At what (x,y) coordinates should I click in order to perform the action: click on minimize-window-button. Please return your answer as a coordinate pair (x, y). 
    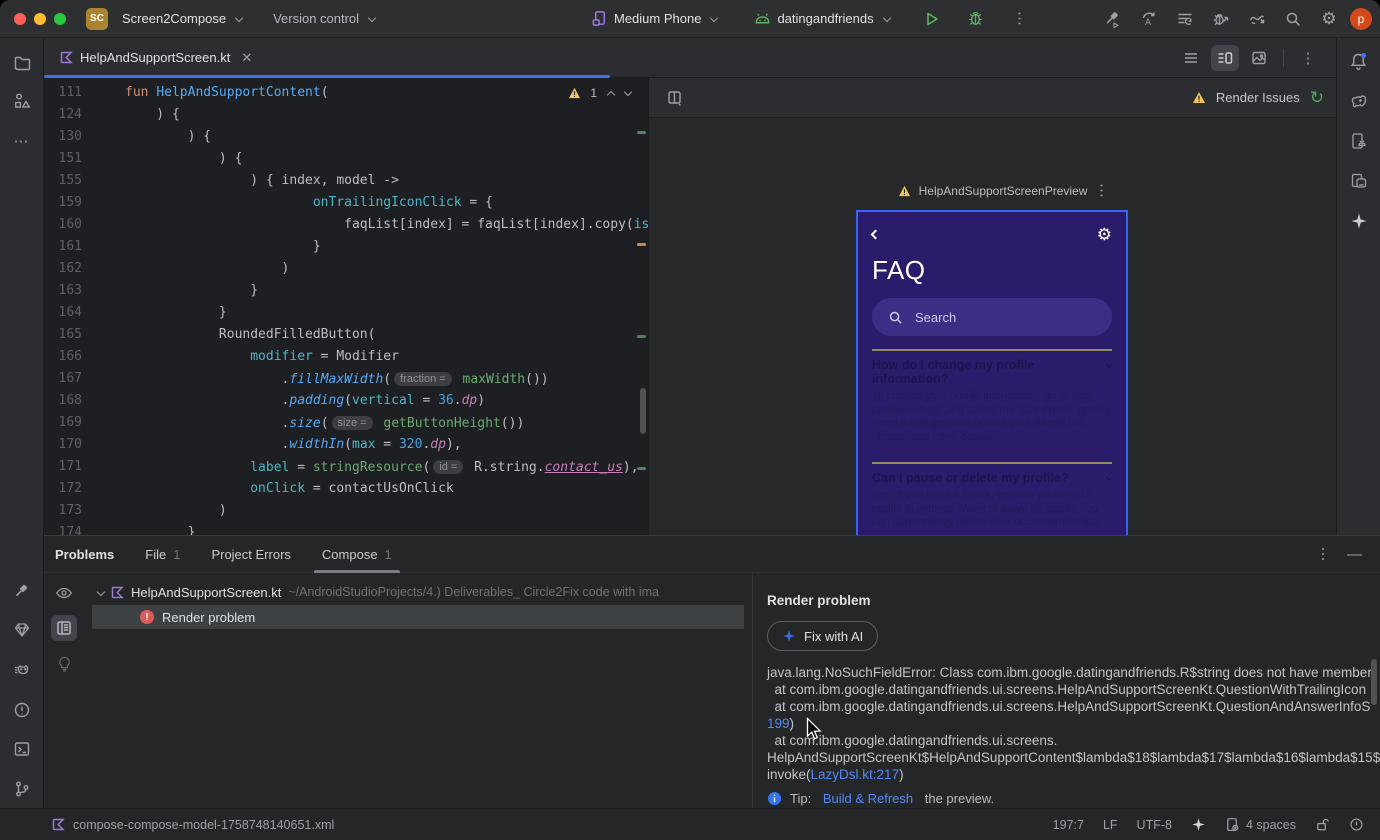
    Looking at the image, I should click on (40, 18).